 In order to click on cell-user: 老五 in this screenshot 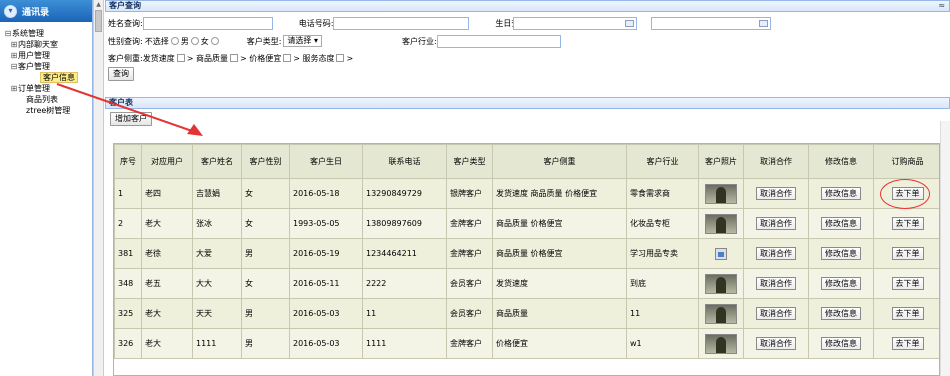, I will do `click(167, 283)`.